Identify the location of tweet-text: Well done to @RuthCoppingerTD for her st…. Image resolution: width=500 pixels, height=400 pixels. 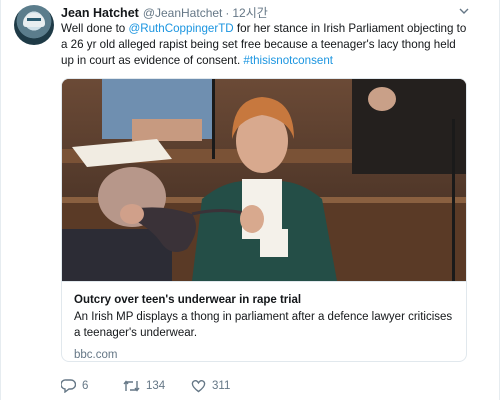
(266, 45).